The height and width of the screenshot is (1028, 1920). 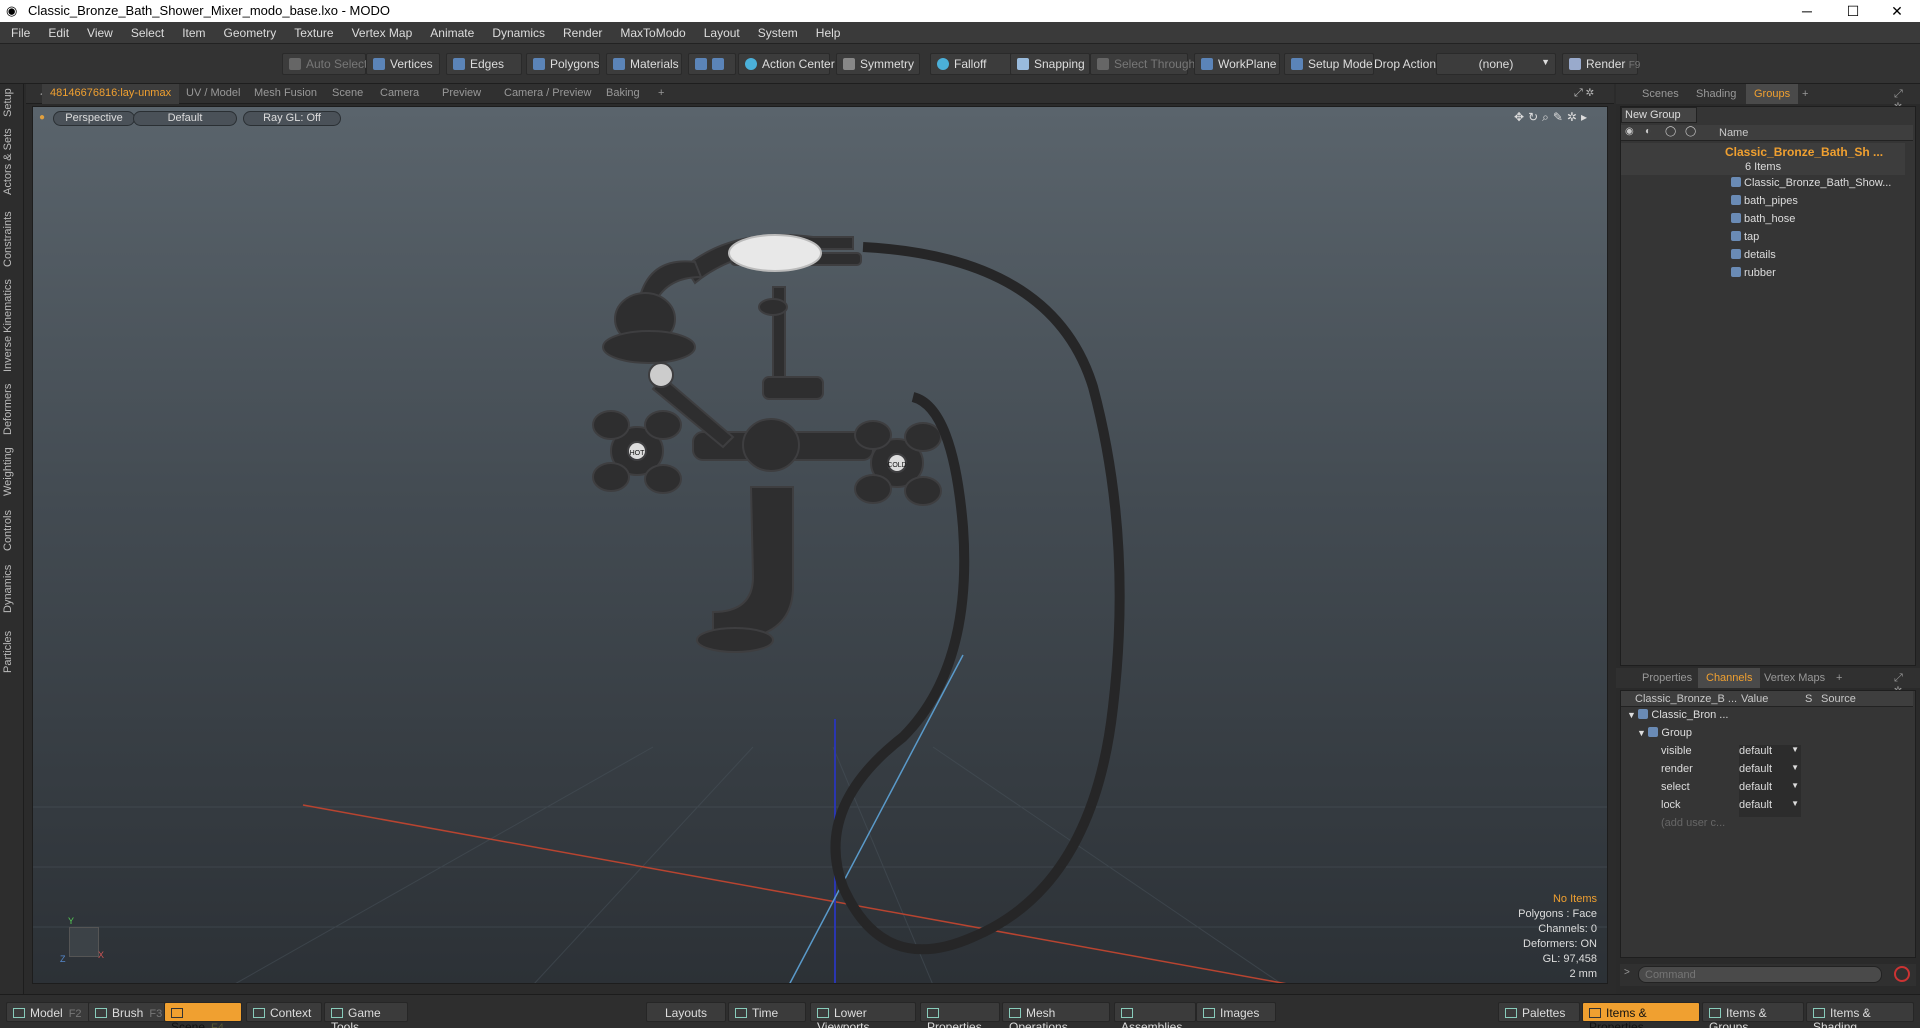 What do you see at coordinates (1050, 64) in the screenshot?
I see `snapping-button: Snapping` at bounding box center [1050, 64].